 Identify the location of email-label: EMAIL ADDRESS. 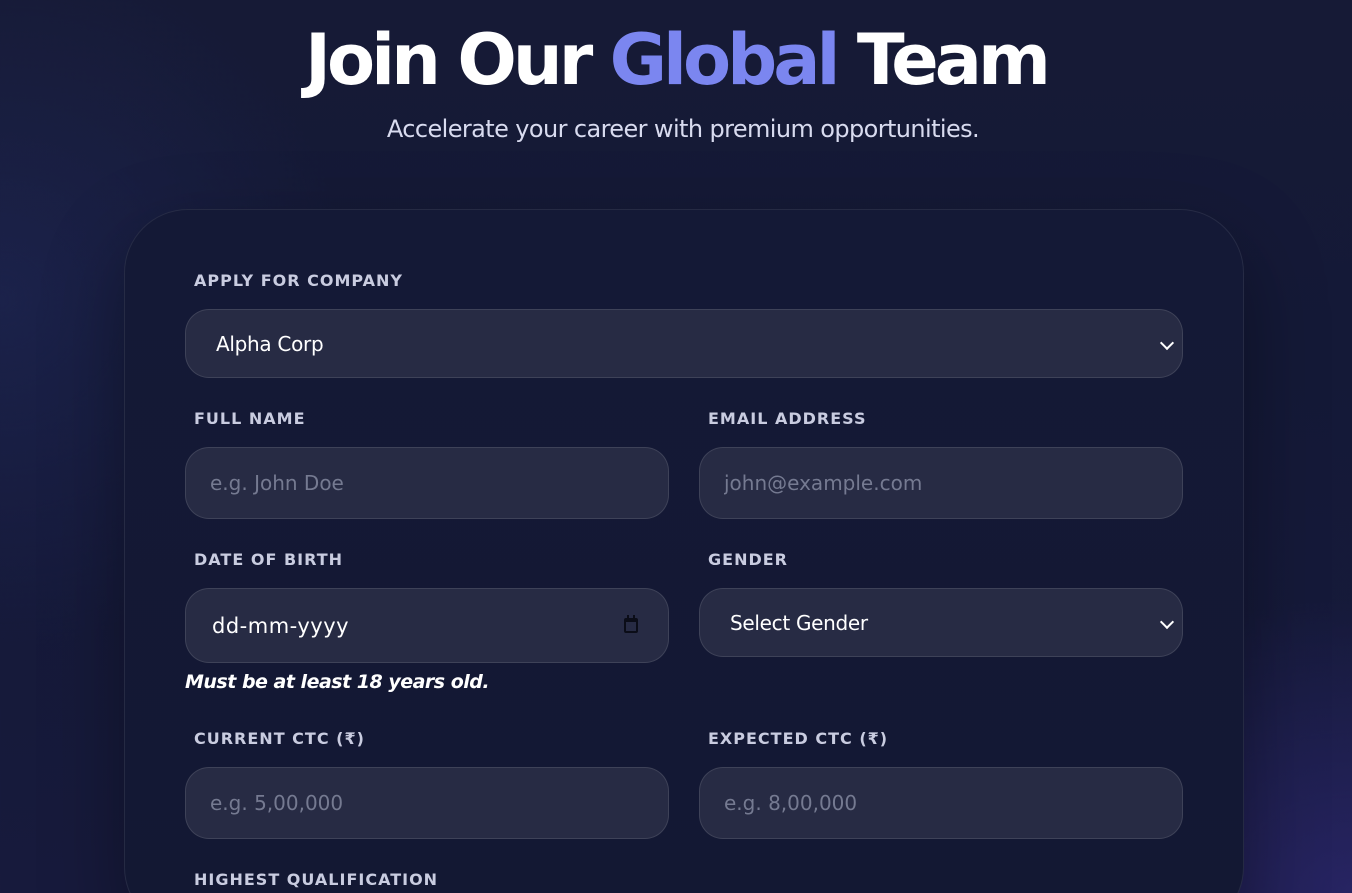
(787, 418).